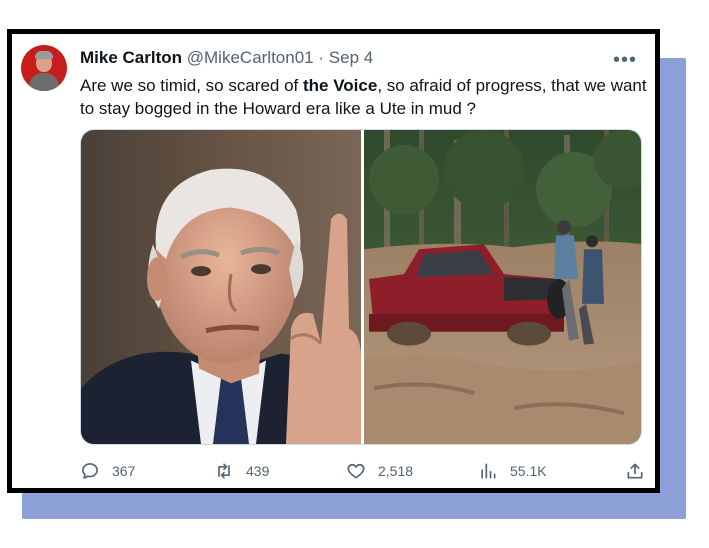  What do you see at coordinates (258, 471) in the screenshot?
I see `retweet-count: 439` at bounding box center [258, 471].